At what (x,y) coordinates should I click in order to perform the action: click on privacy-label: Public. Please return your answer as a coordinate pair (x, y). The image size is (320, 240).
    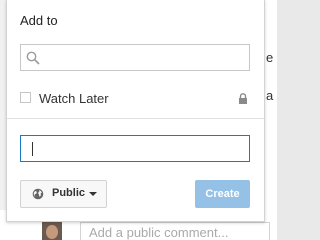
    Looking at the image, I should click on (69, 193).